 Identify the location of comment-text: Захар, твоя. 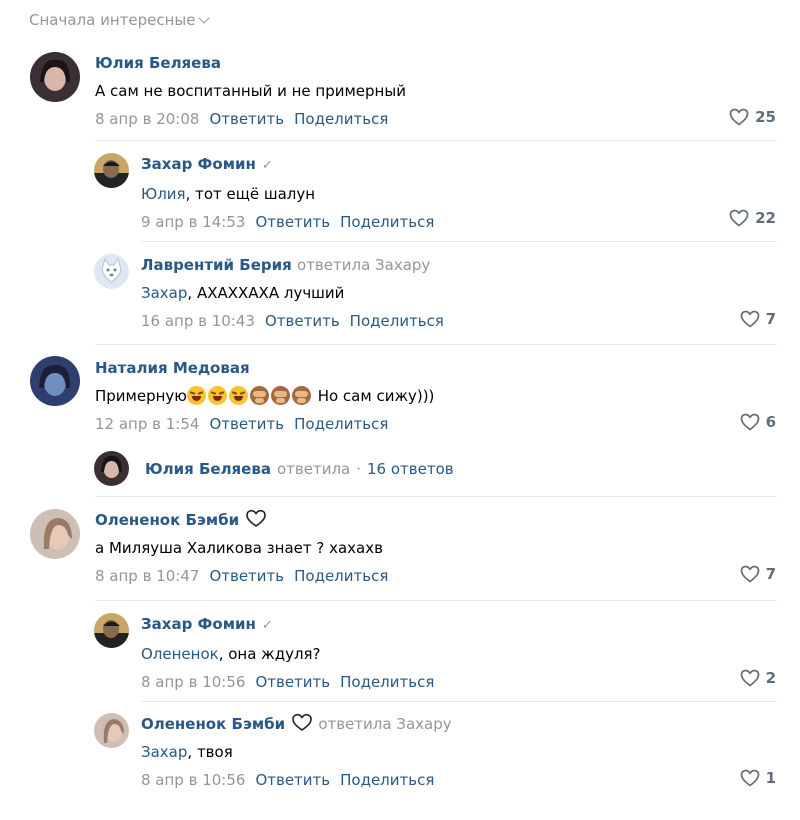
(187, 752).